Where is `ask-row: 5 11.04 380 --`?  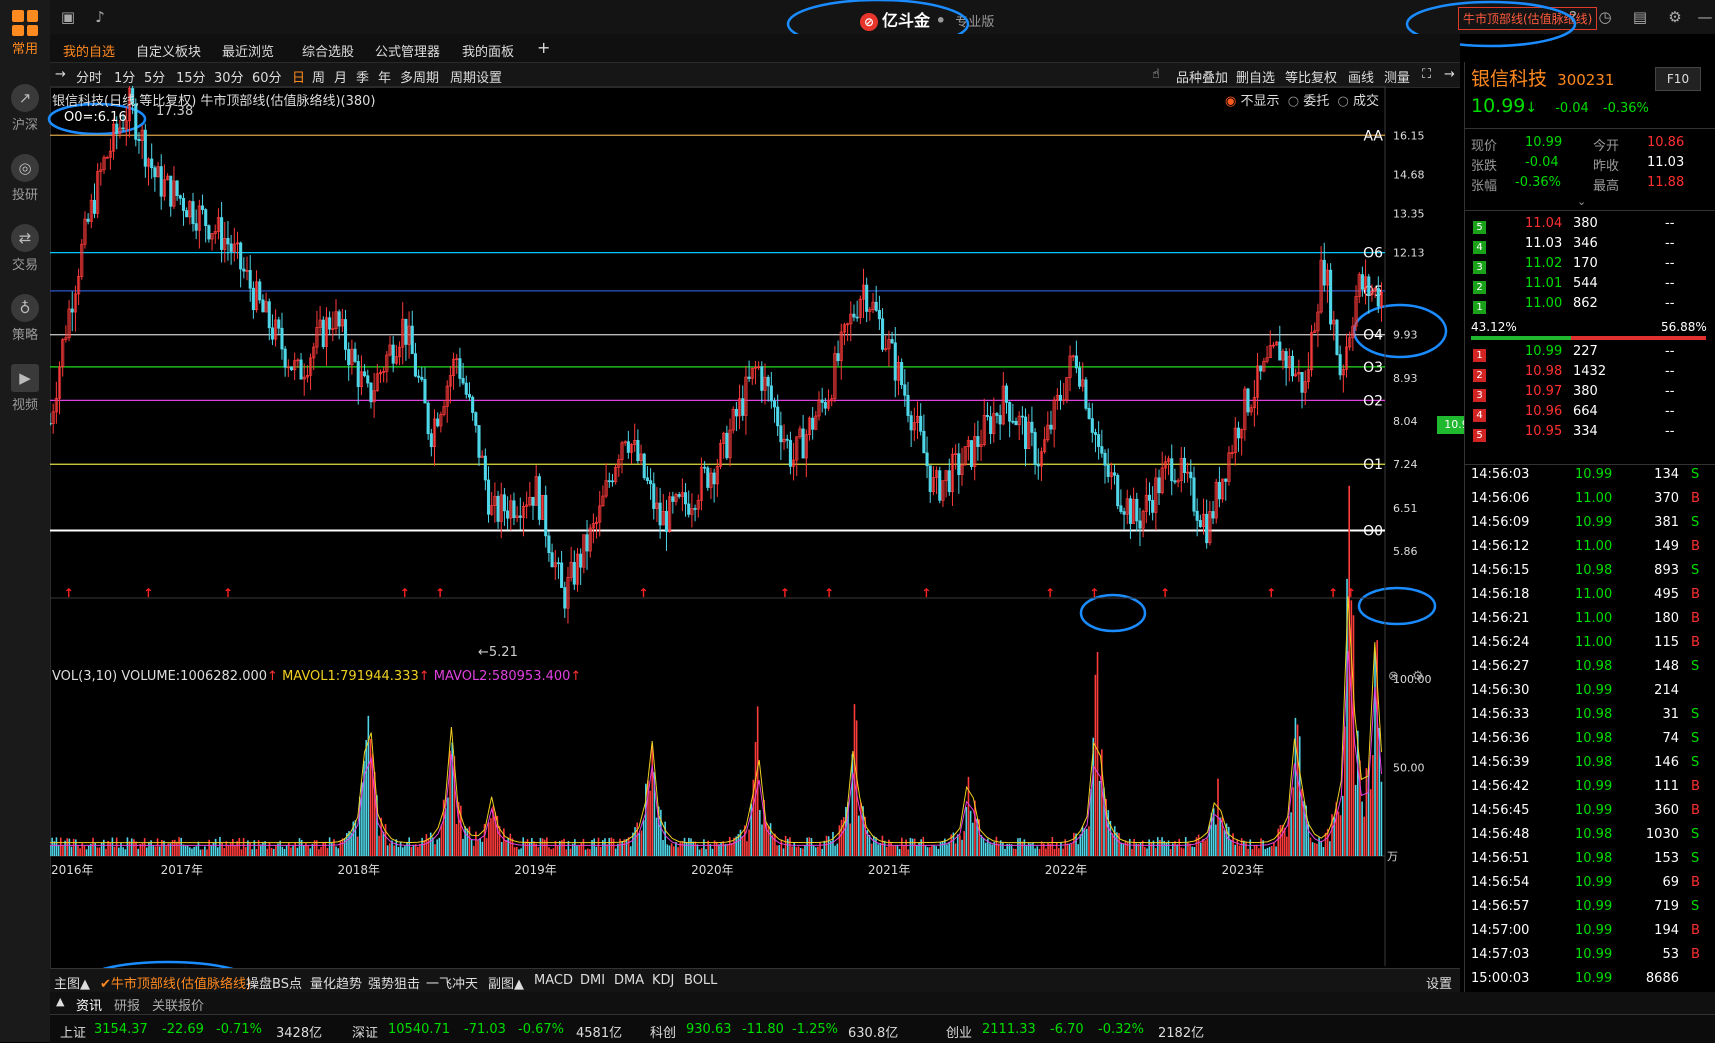 ask-row: 5 11.04 380 -- is located at coordinates (1590, 226).